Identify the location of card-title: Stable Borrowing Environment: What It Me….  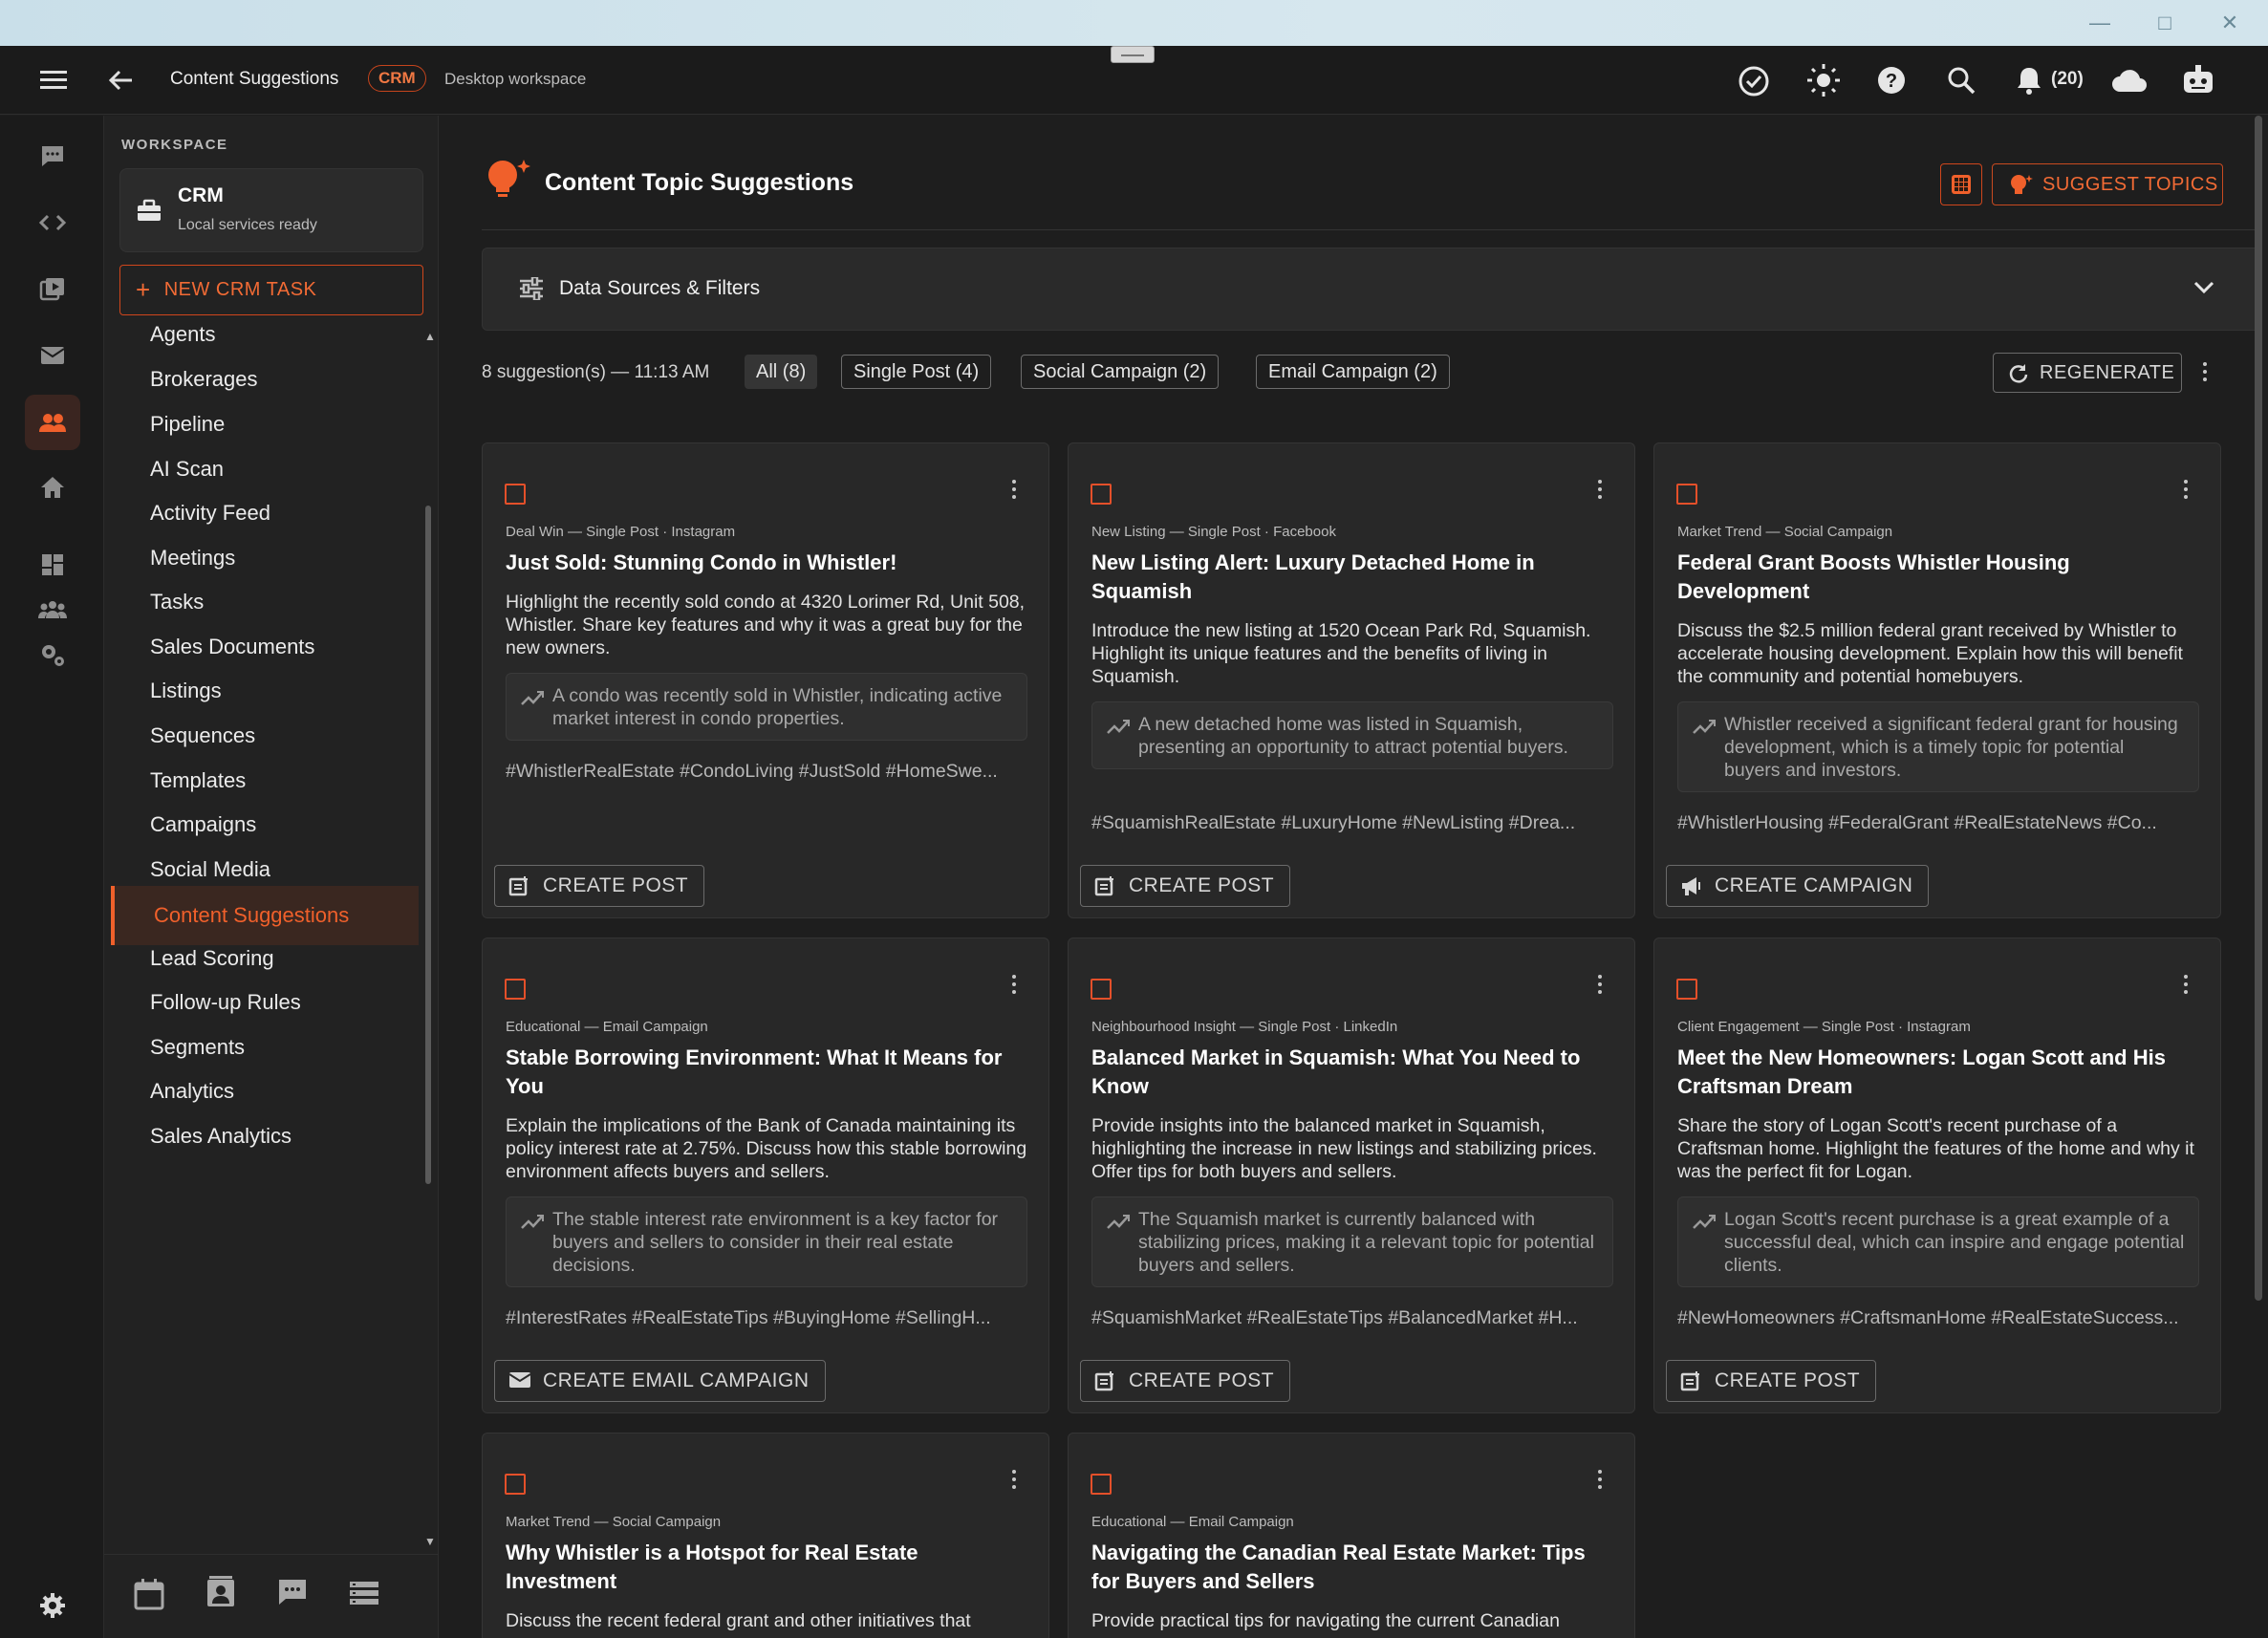
(754, 1071).